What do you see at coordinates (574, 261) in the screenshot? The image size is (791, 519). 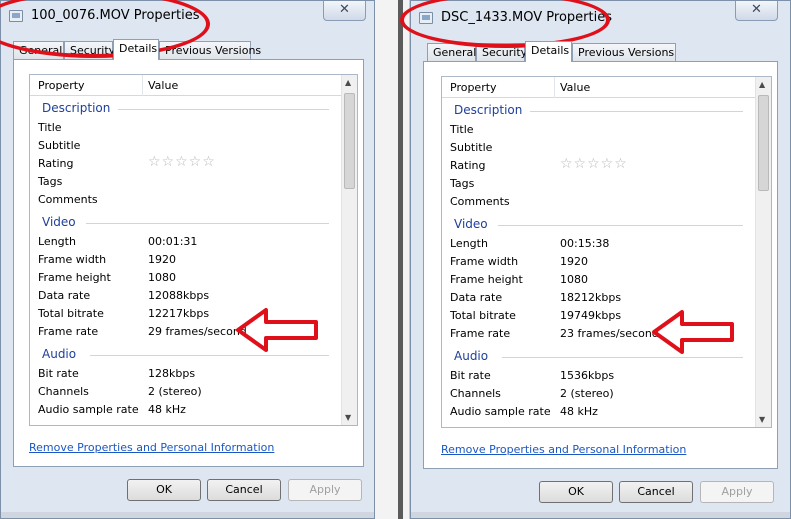 I see `row-frame-width-value: 1920` at bounding box center [574, 261].